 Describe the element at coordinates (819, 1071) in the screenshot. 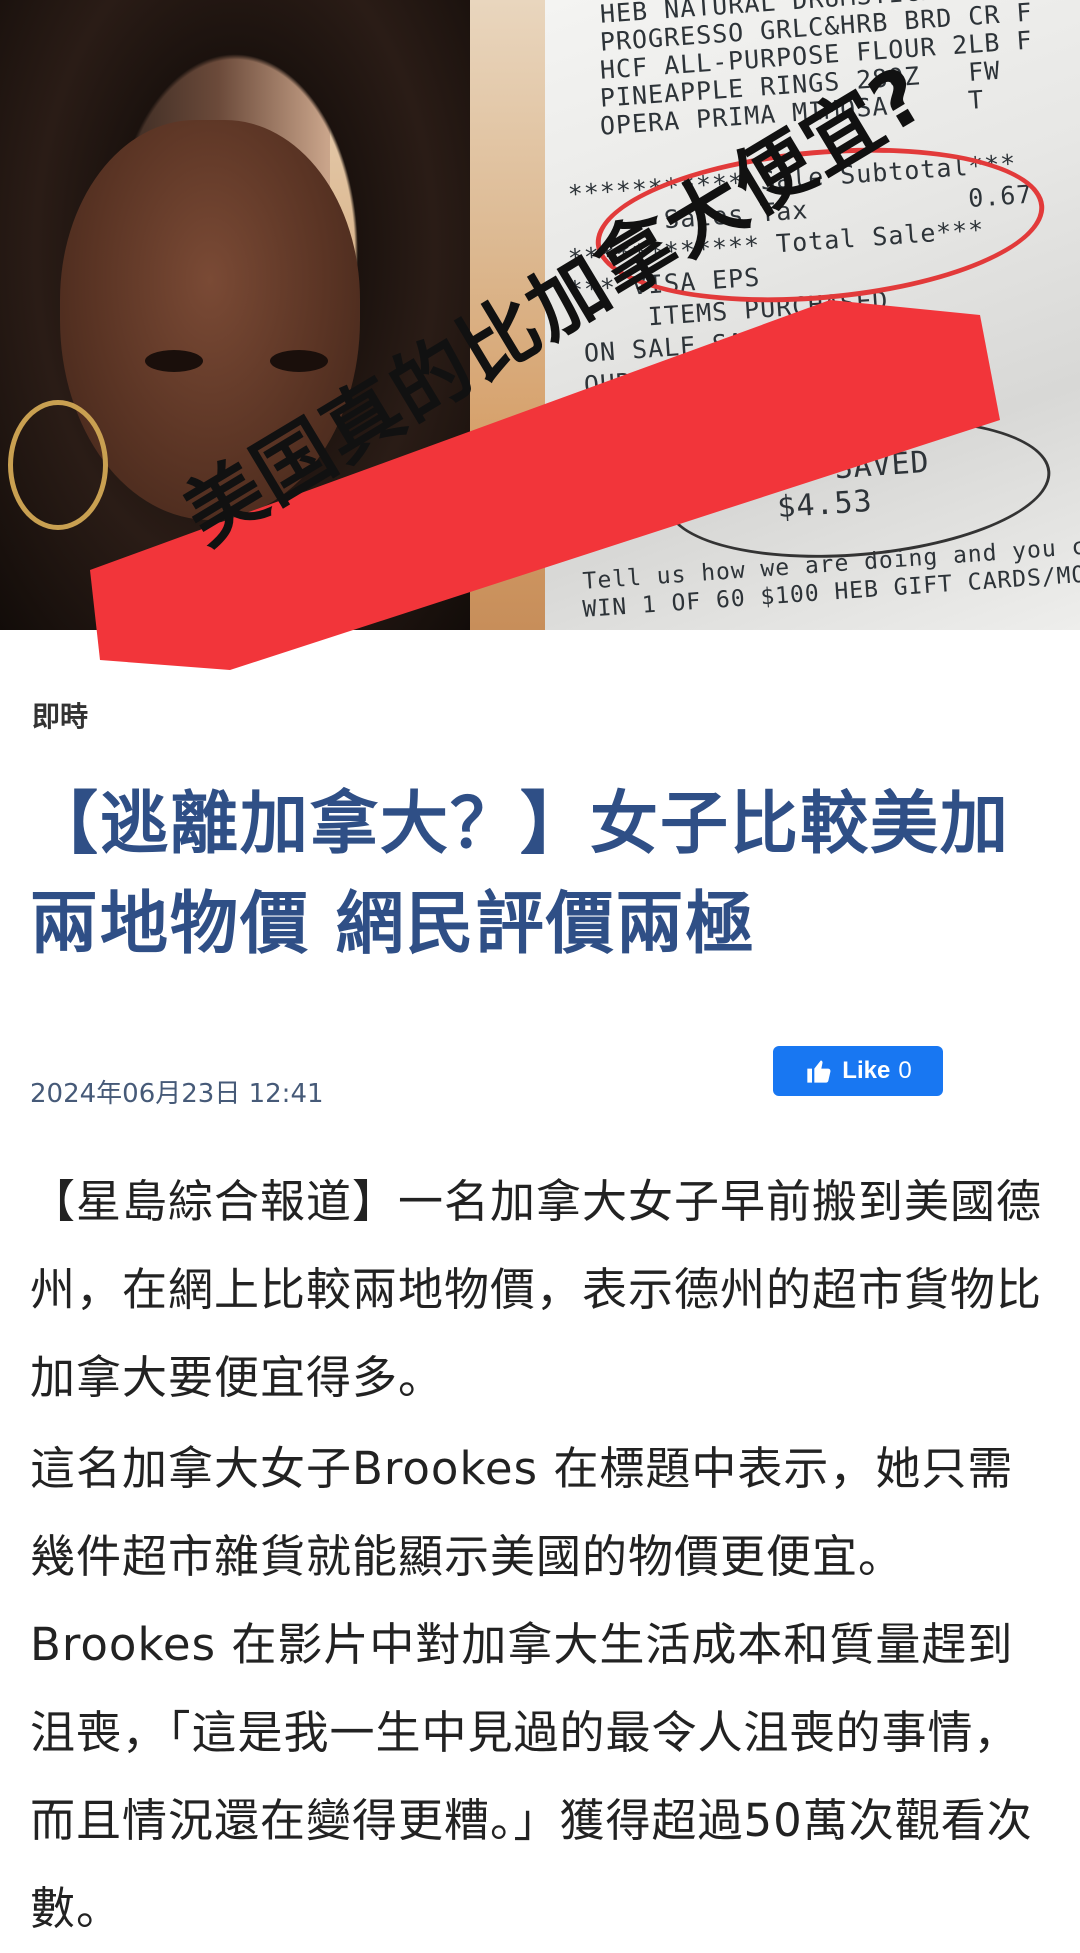

I see `thumbs-up-icon` at that location.